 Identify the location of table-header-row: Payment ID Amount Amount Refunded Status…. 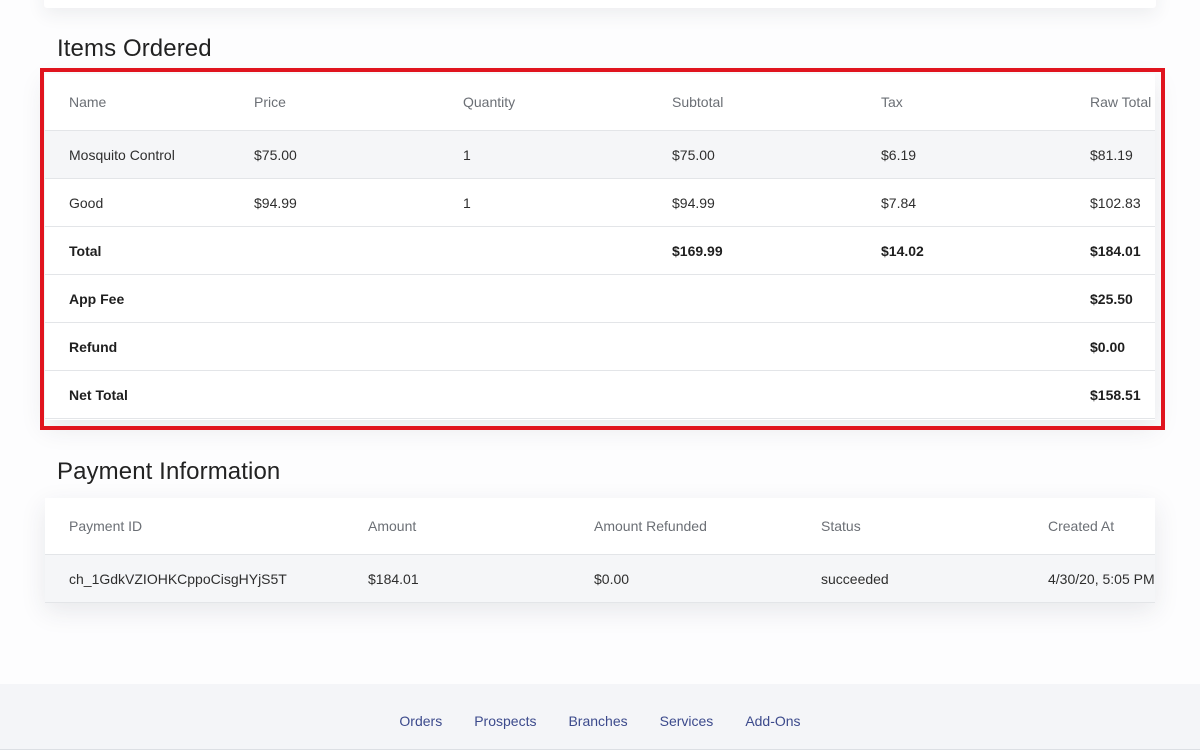
(600, 526).